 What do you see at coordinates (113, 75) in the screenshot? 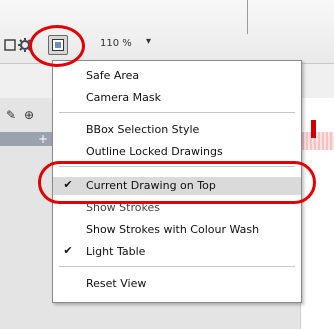
I see `menu-item-label: Safe Area` at bounding box center [113, 75].